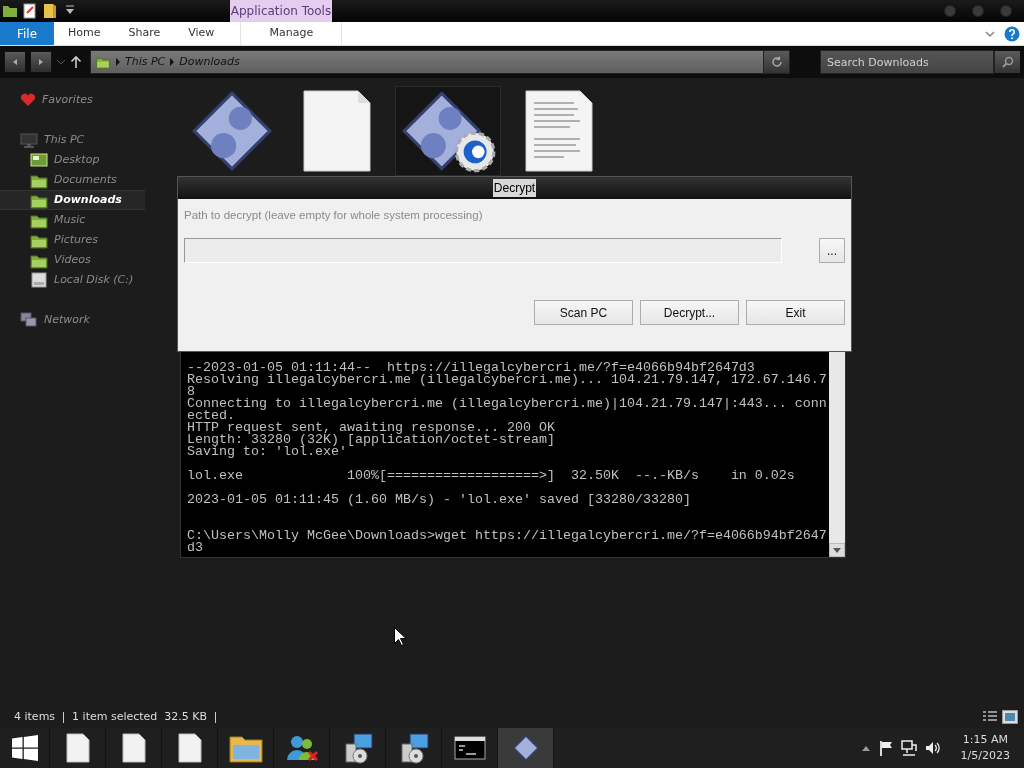 This screenshot has height=768, width=1024. I want to click on ribbon-tab: Share, so click(144, 33).